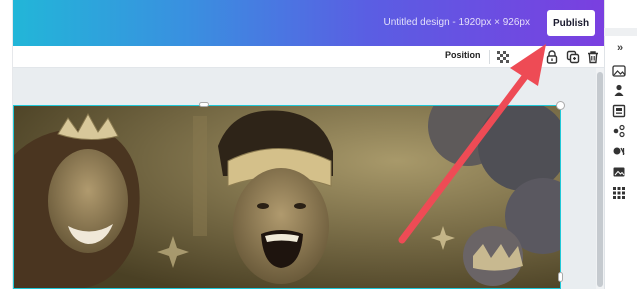 The width and height of the screenshot is (637, 289). What do you see at coordinates (600, 179) in the screenshot?
I see `canvas-scroll-thumb` at bounding box center [600, 179].